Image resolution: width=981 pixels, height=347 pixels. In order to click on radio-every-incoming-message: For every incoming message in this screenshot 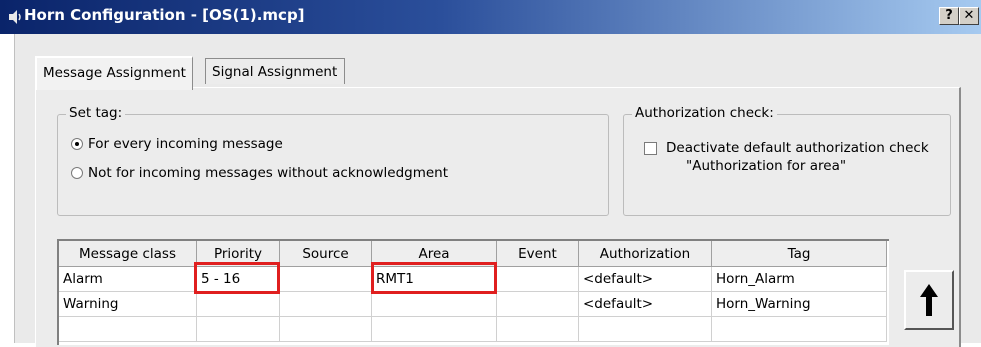, I will do `click(177, 144)`.